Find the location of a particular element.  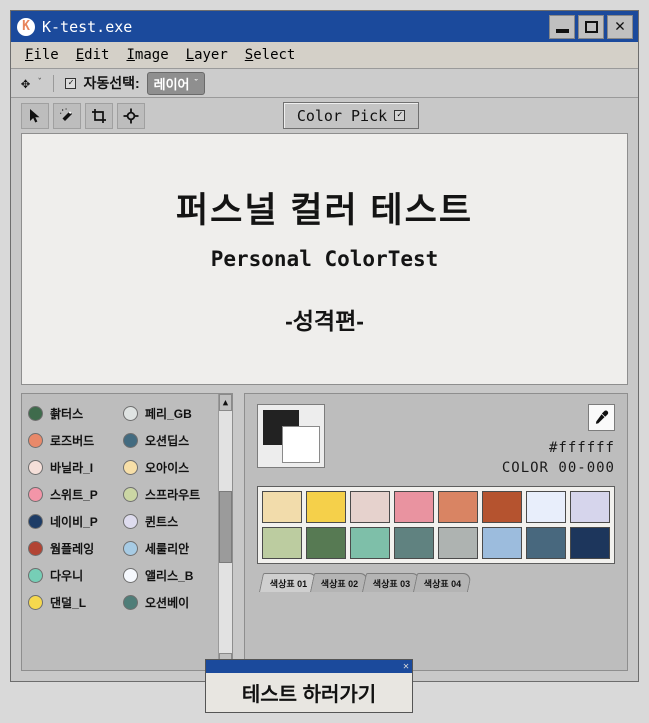

list-item-label: 오아이스 is located at coordinates (167, 467).